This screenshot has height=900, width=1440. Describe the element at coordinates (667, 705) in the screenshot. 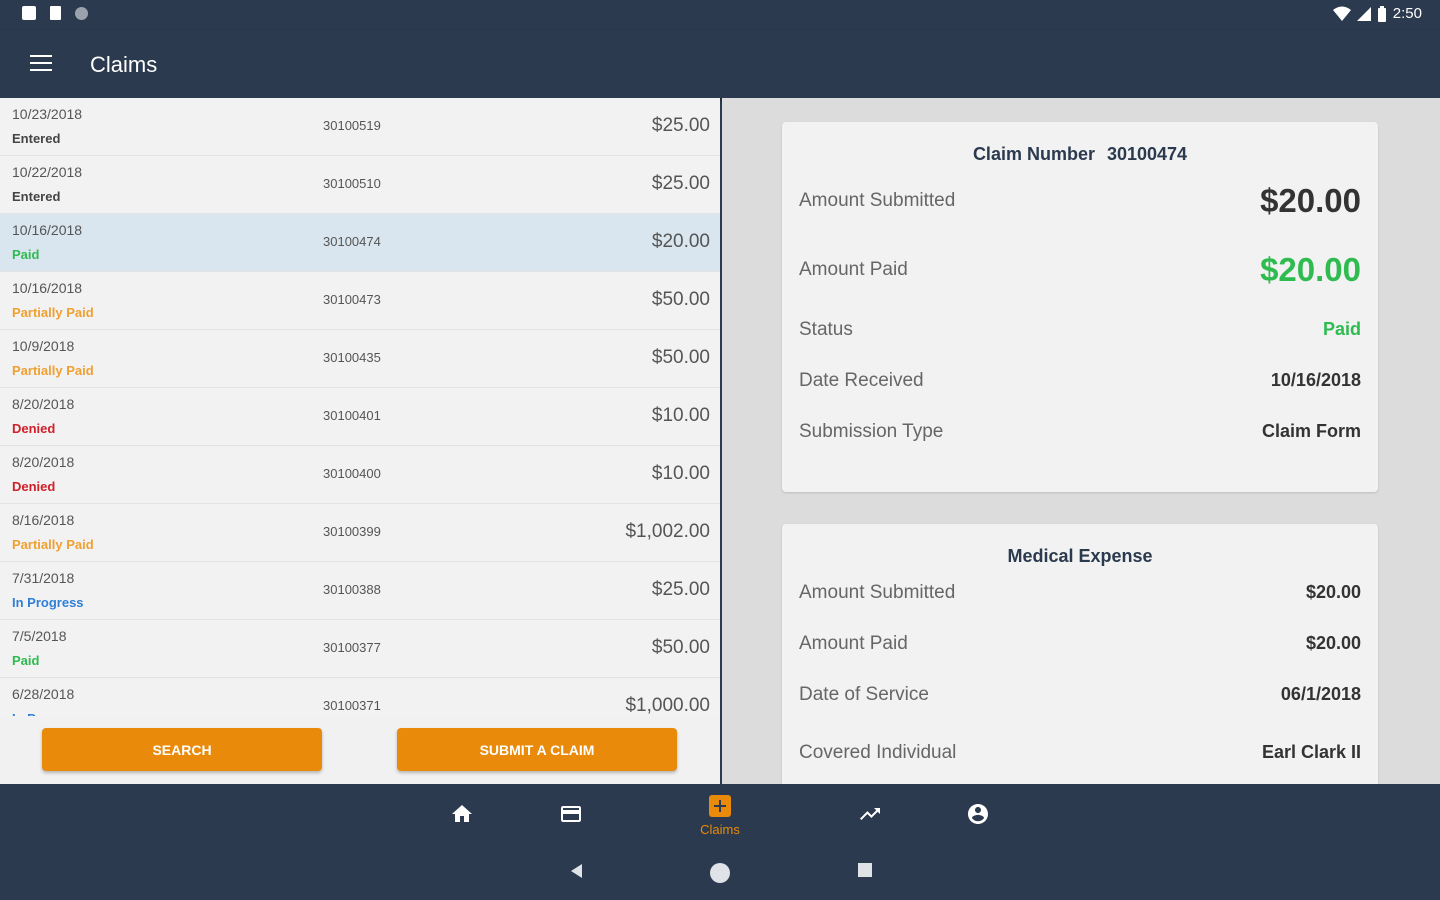

I see `claim-amount: $1,000.00` at that location.